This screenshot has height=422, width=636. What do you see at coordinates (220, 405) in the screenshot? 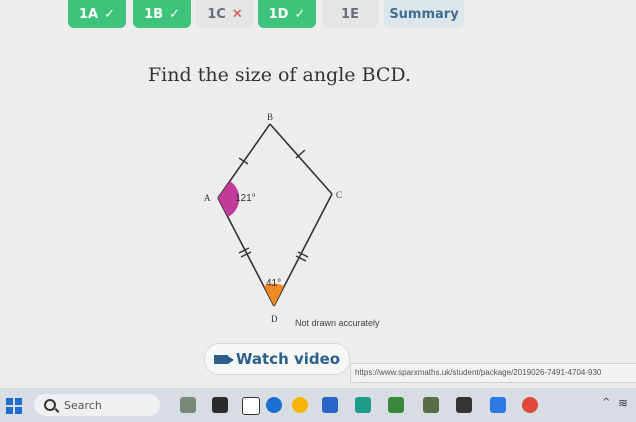
I see `task-view-icon` at bounding box center [220, 405].